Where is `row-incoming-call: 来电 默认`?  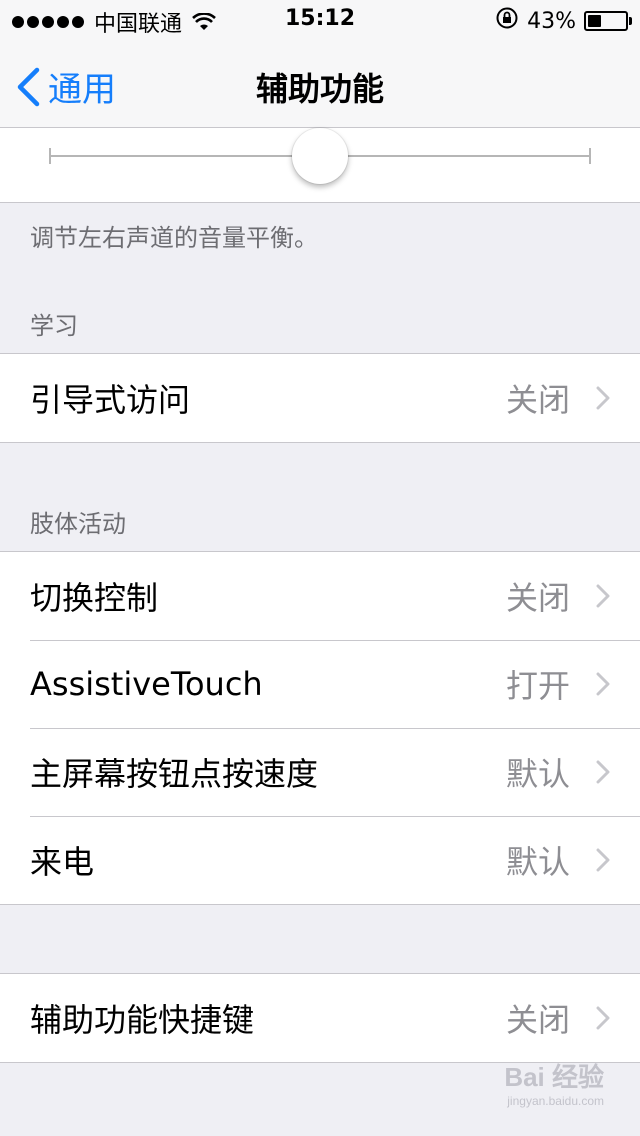 row-incoming-call: 来电 默认 is located at coordinates (320, 860).